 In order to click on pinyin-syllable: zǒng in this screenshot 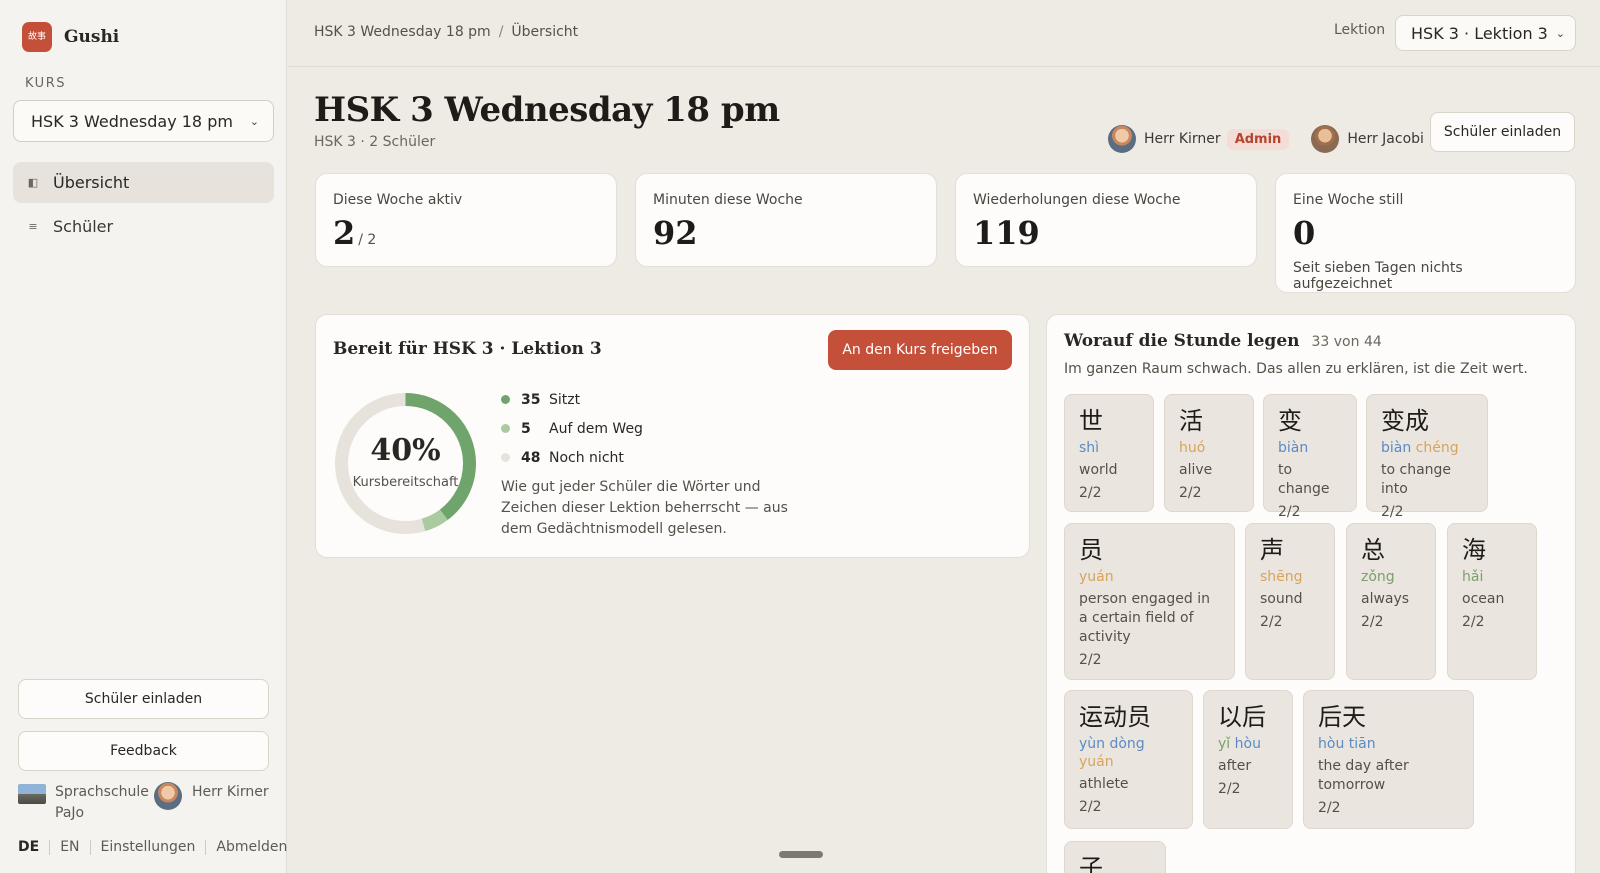, I will do `click(1378, 577)`.